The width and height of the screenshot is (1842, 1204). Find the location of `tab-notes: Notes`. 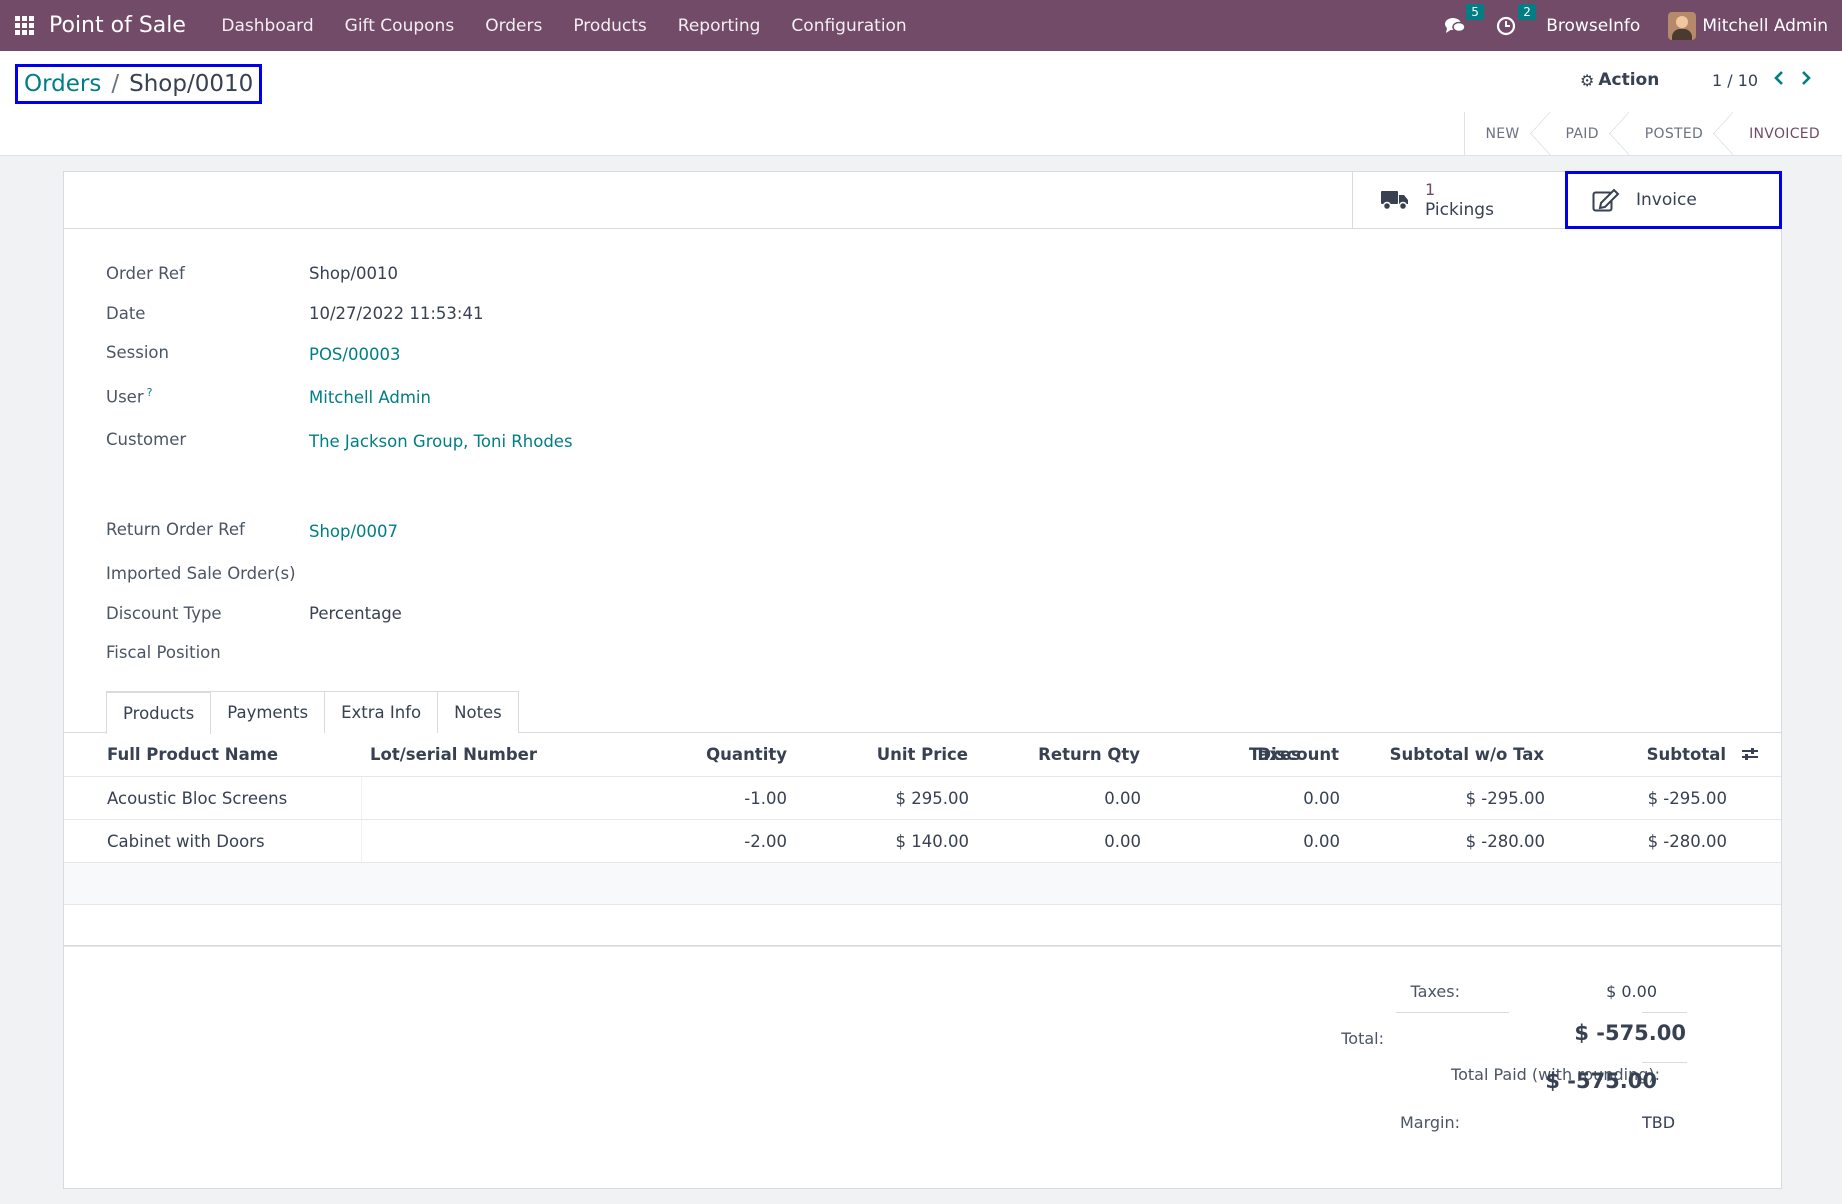

tab-notes: Notes is located at coordinates (478, 712).